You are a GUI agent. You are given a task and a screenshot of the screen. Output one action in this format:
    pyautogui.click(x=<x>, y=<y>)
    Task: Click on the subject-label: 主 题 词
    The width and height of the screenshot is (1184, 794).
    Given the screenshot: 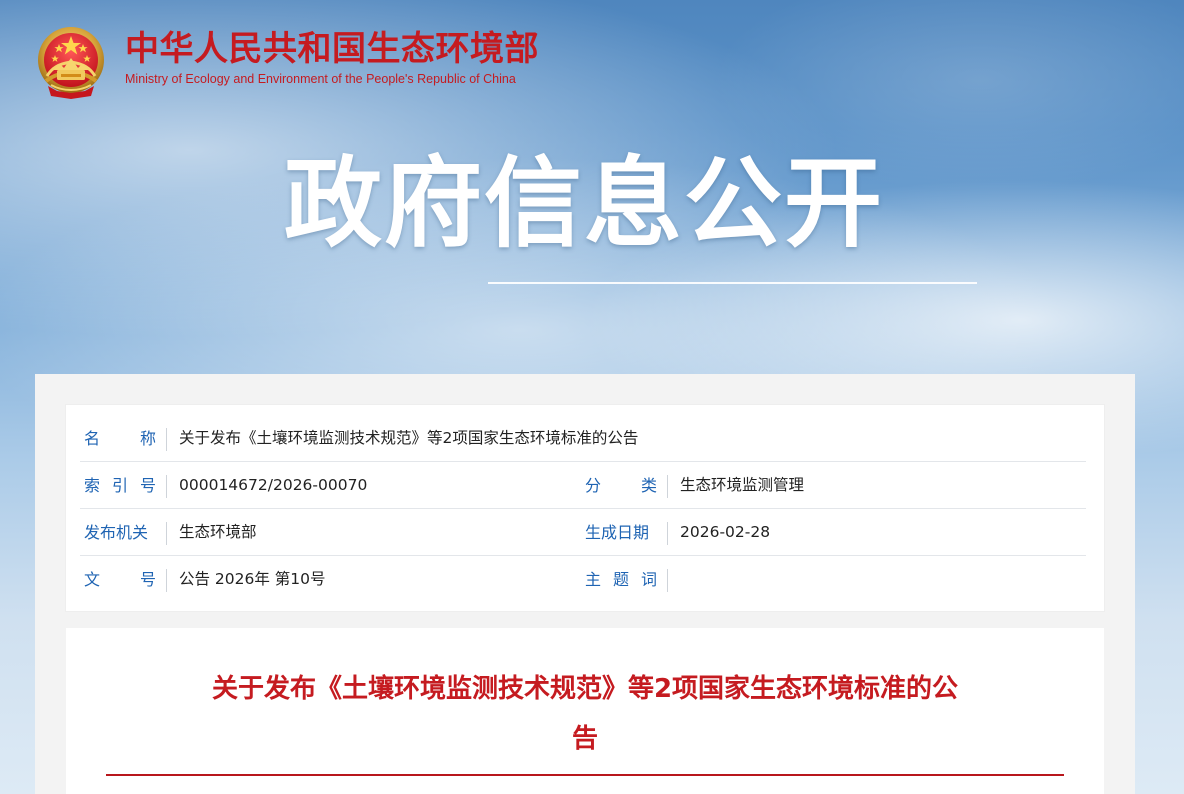 What is the action you would take?
    pyautogui.click(x=621, y=580)
    